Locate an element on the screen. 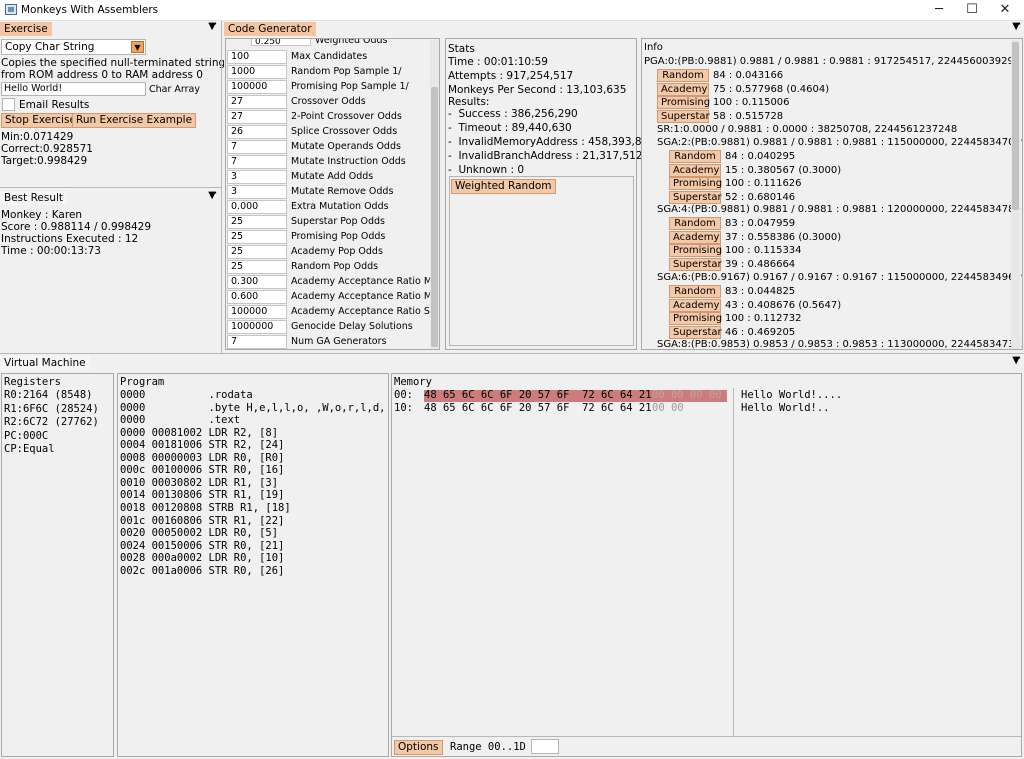 This screenshot has width=1024, height=759. param-input: 0.000 is located at coordinates (257, 207).